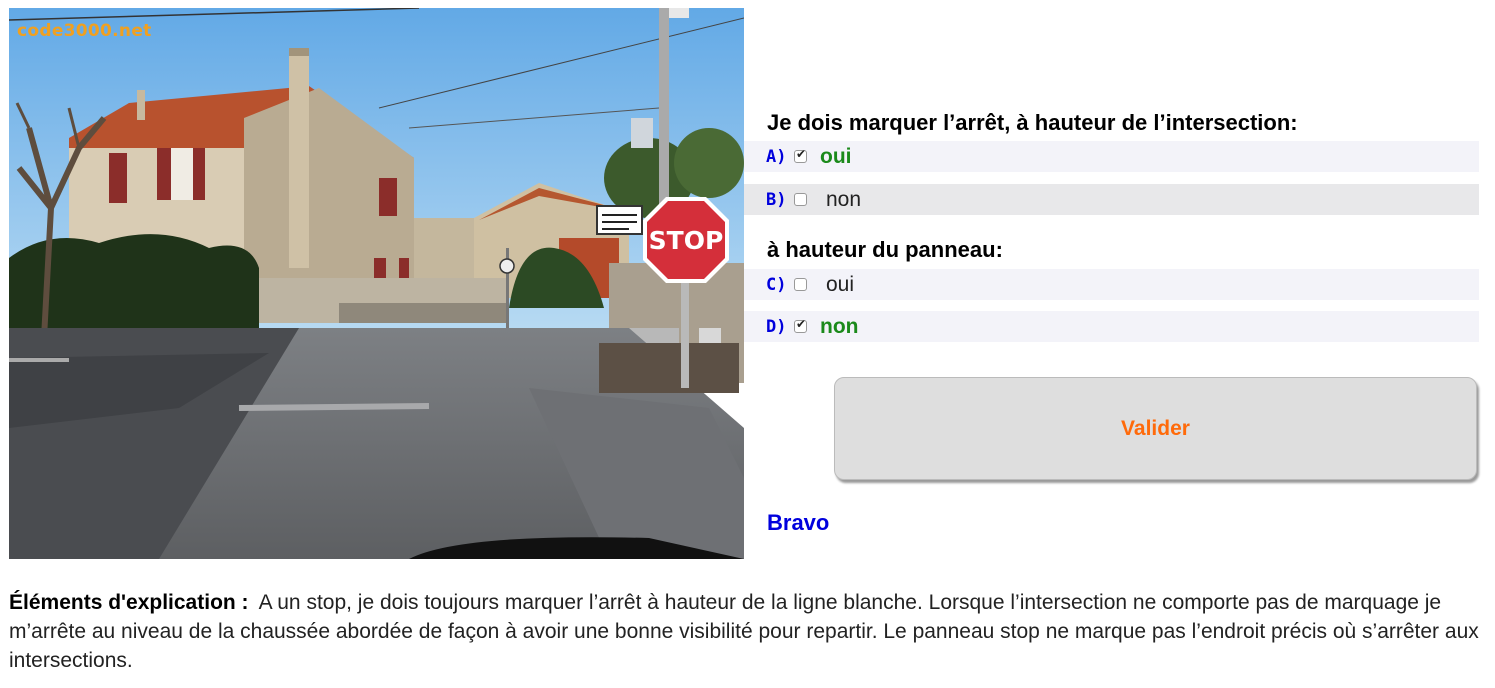 The image size is (1495, 688). Describe the element at coordinates (776, 156) in the screenshot. I see `option-letter-a: A)` at that location.